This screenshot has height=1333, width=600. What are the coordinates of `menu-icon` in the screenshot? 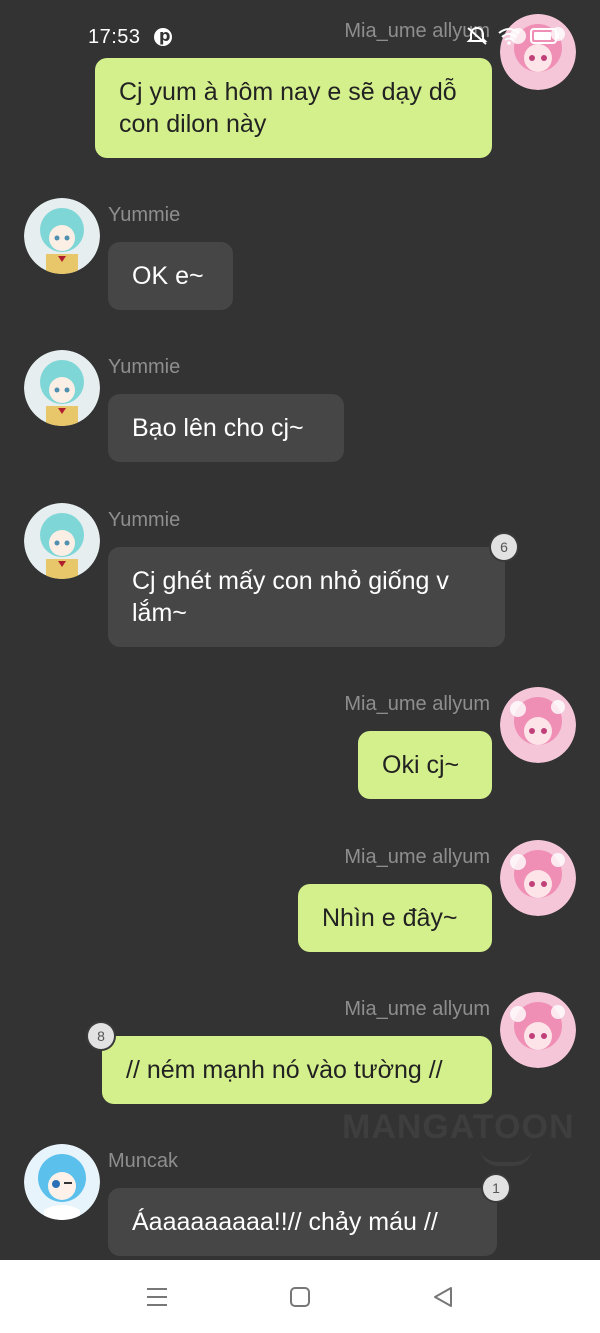 It's located at (157, 1297).